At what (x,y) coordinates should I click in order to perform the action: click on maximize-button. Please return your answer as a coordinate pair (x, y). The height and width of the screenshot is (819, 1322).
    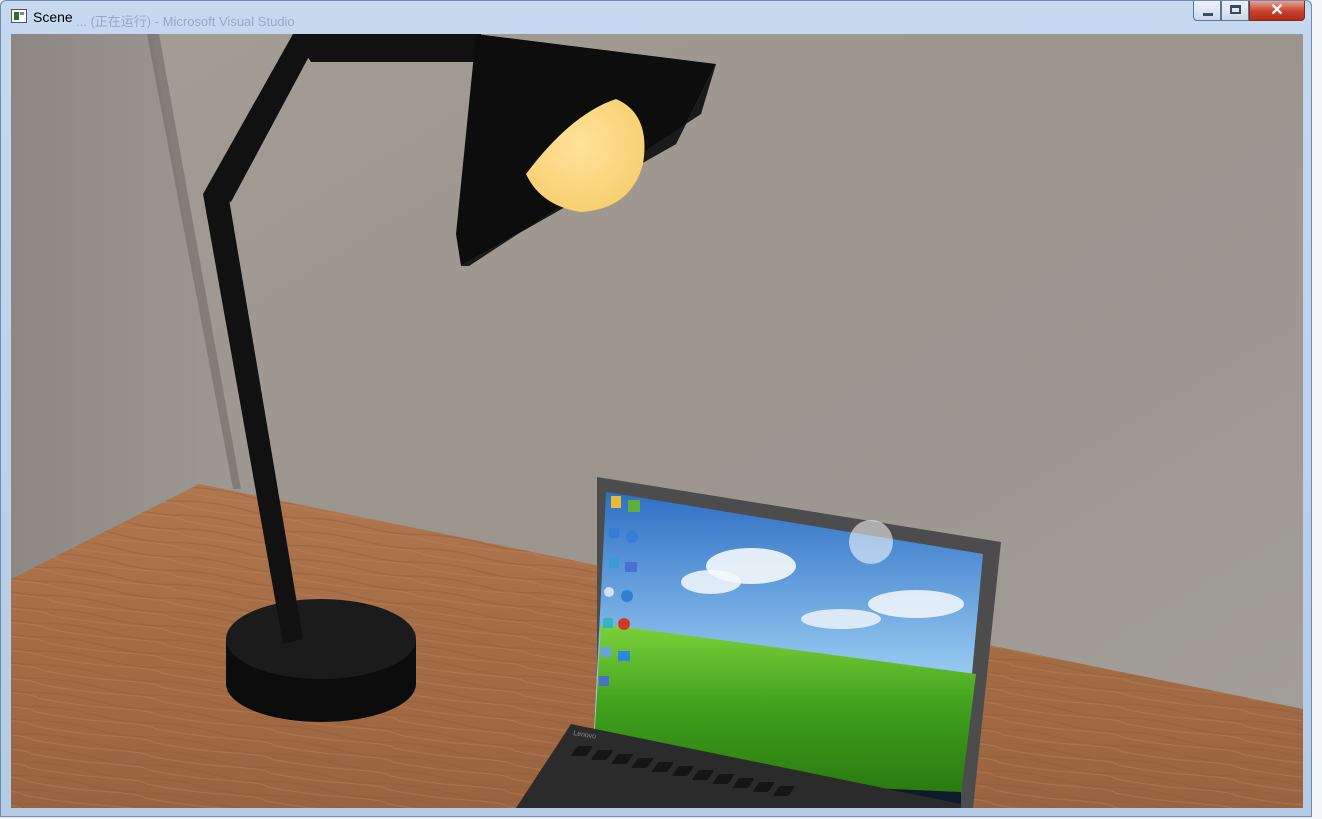
    Looking at the image, I should click on (1235, 11).